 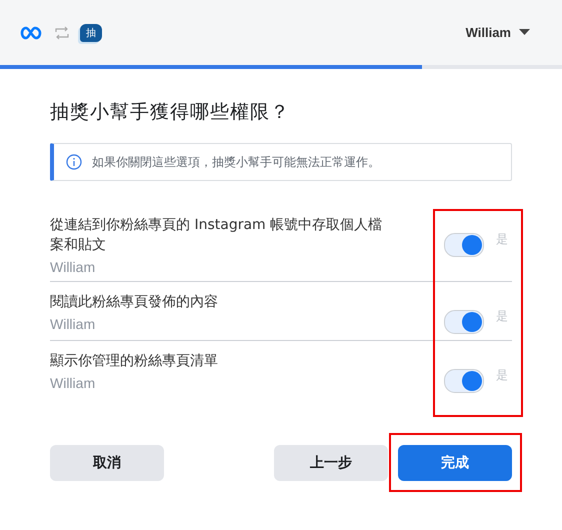 I want to click on done-button: 完成, so click(x=455, y=463).